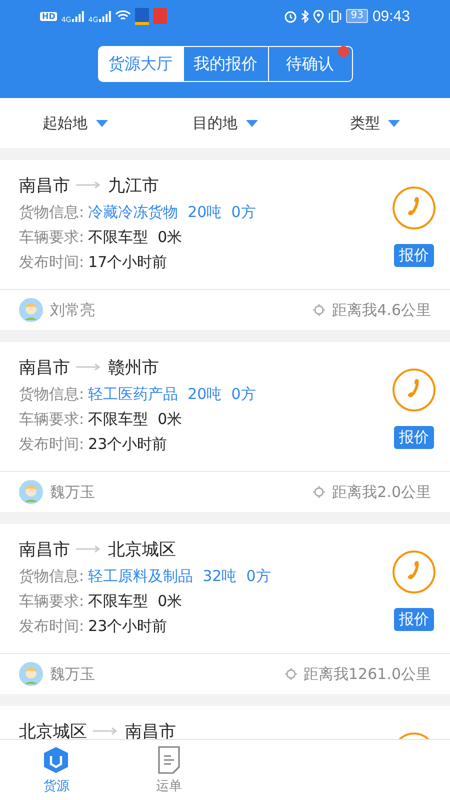 This screenshot has height=800, width=450. I want to click on segment-tab: 我的报价, so click(225, 64).